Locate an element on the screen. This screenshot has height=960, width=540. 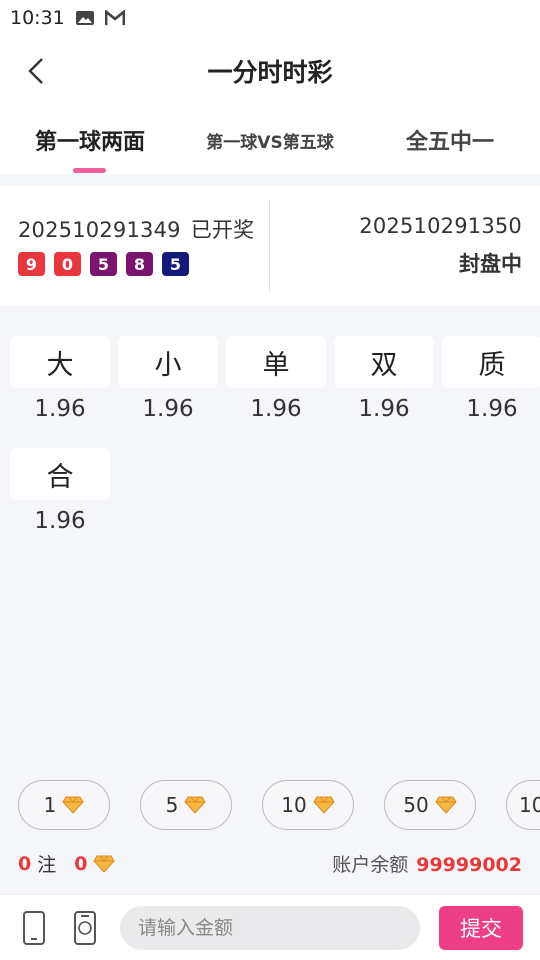
balance-label: 账户余额 is located at coordinates (370, 865).